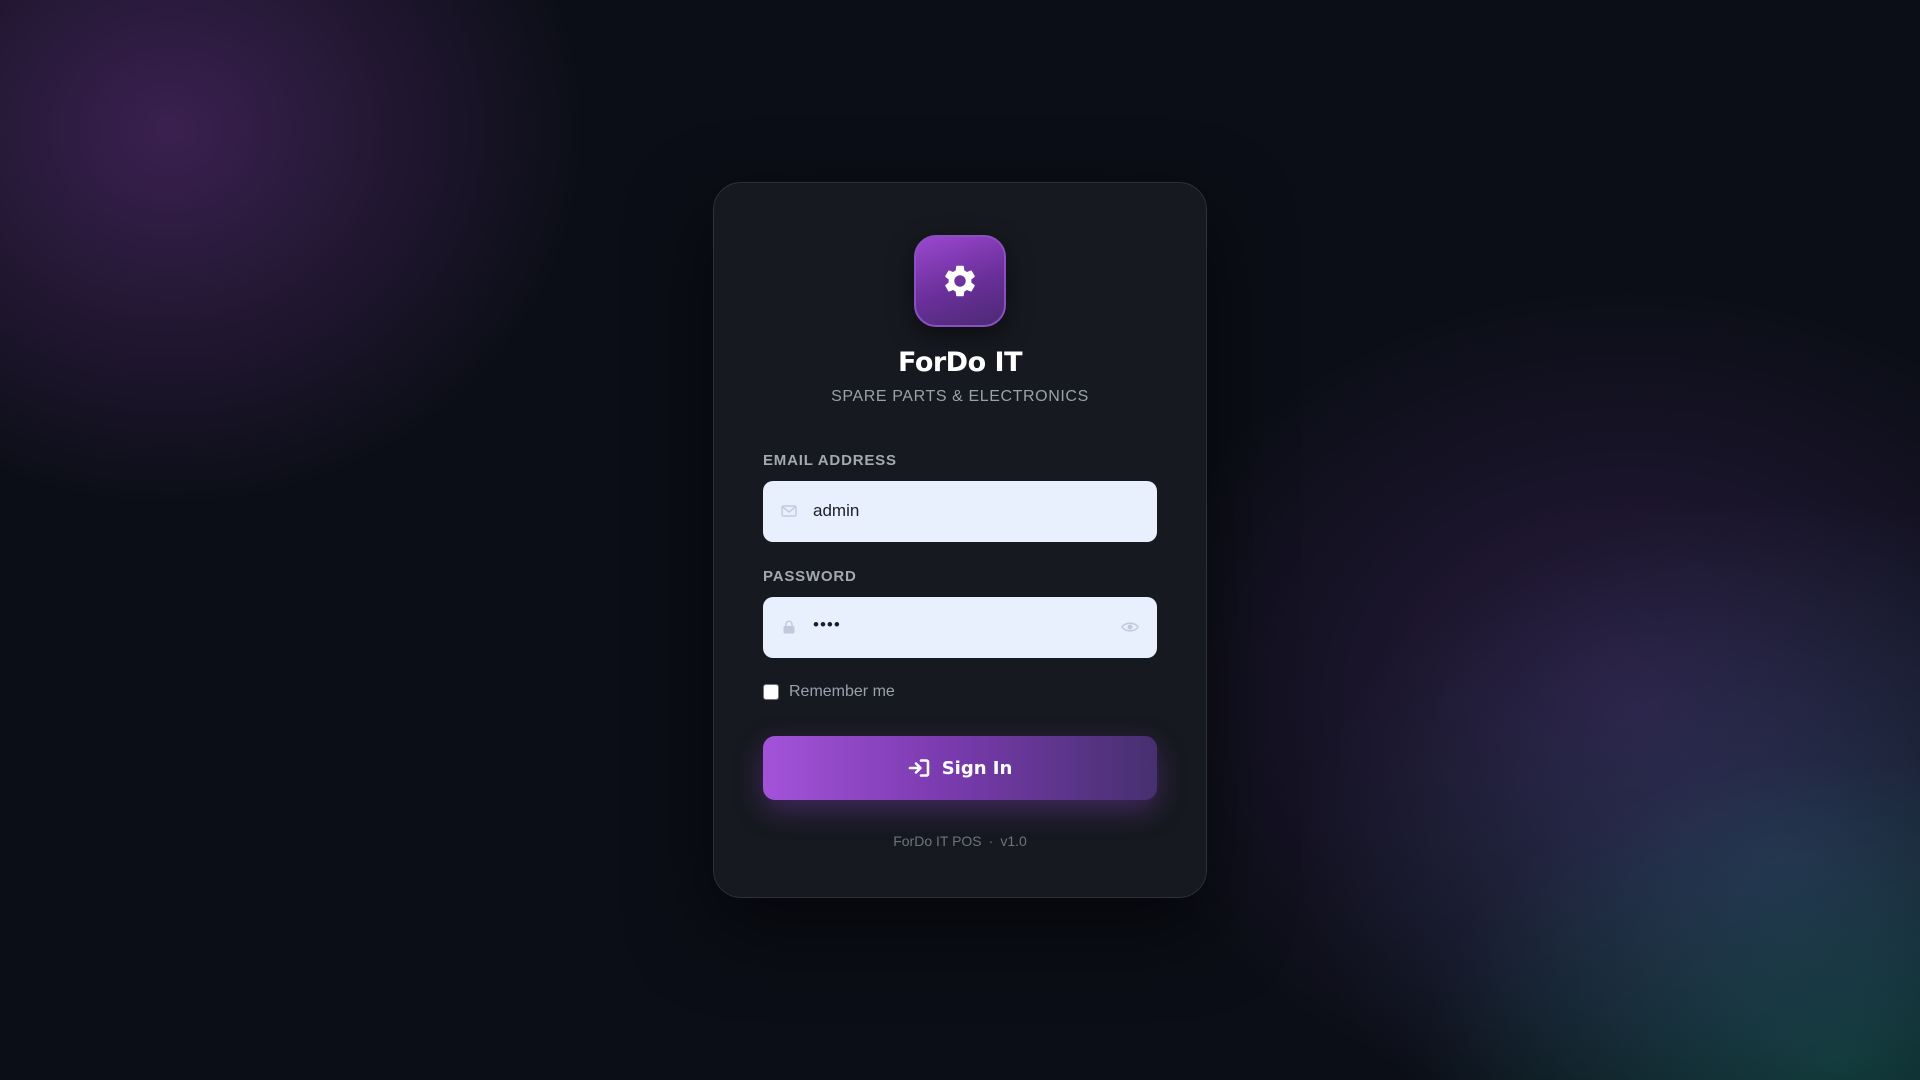 The width and height of the screenshot is (1920, 1080). Describe the element at coordinates (960, 511) in the screenshot. I see `email-field: admin` at that location.